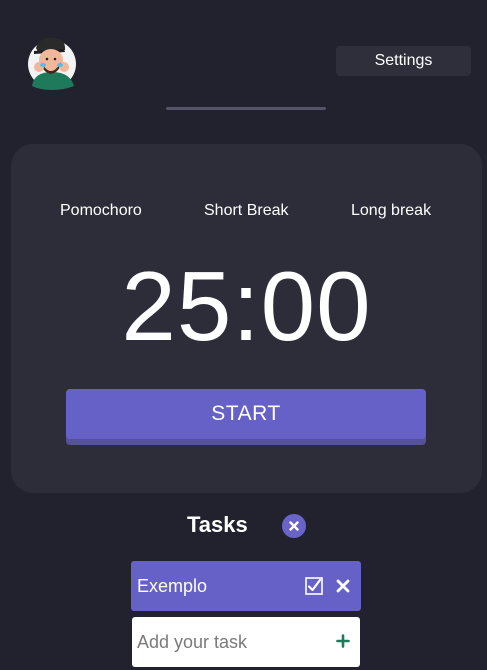 This screenshot has width=487, height=670. Describe the element at coordinates (217, 524) in the screenshot. I see `tasks-heading: Tasks` at that location.